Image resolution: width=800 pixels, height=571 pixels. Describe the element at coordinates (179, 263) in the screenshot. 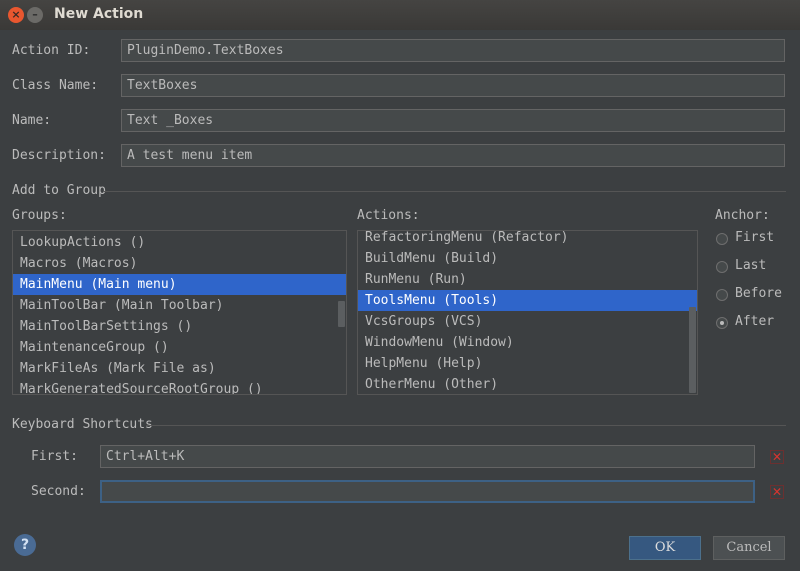

I see `groups-list-item: Macros (Macros)` at that location.